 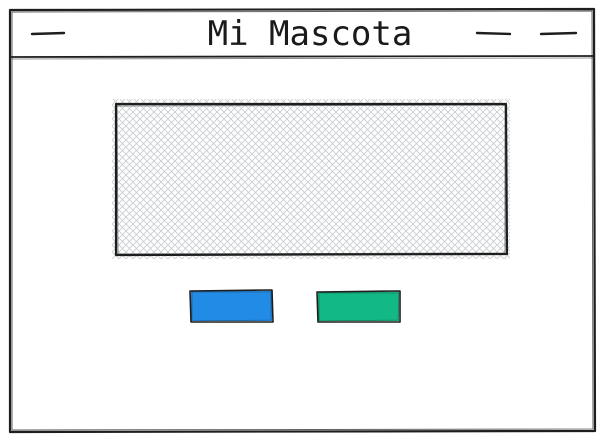 What do you see at coordinates (310, 34) in the screenshot?
I see `window-title: Mi Mascota` at bounding box center [310, 34].